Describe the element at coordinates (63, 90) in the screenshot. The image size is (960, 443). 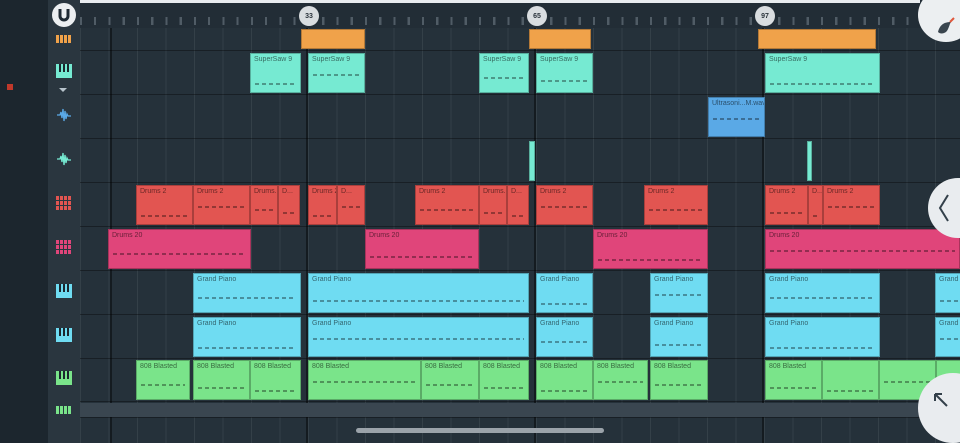
I see `track-expand-icon` at that location.